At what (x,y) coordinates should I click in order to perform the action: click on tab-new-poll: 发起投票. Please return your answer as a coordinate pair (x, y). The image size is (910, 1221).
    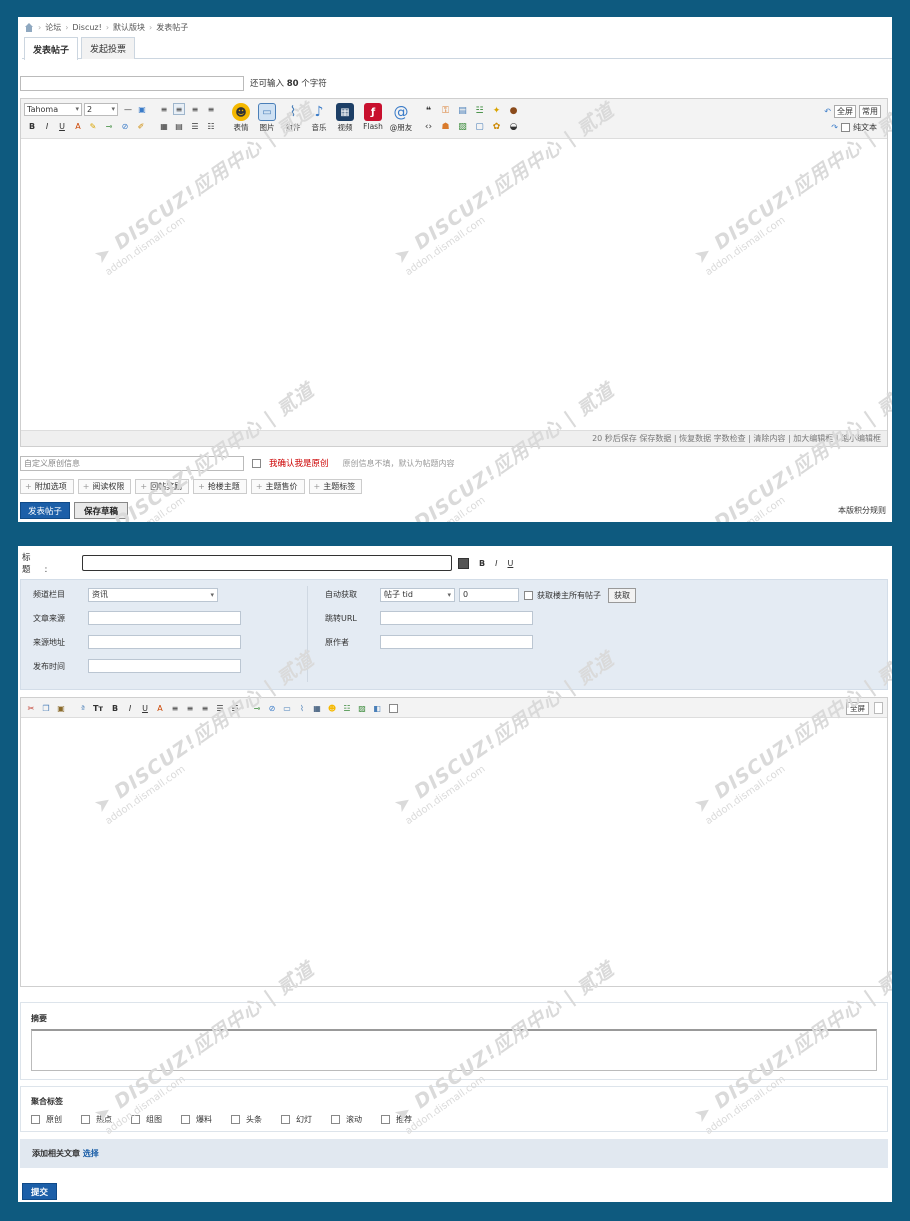
    Looking at the image, I should click on (108, 48).